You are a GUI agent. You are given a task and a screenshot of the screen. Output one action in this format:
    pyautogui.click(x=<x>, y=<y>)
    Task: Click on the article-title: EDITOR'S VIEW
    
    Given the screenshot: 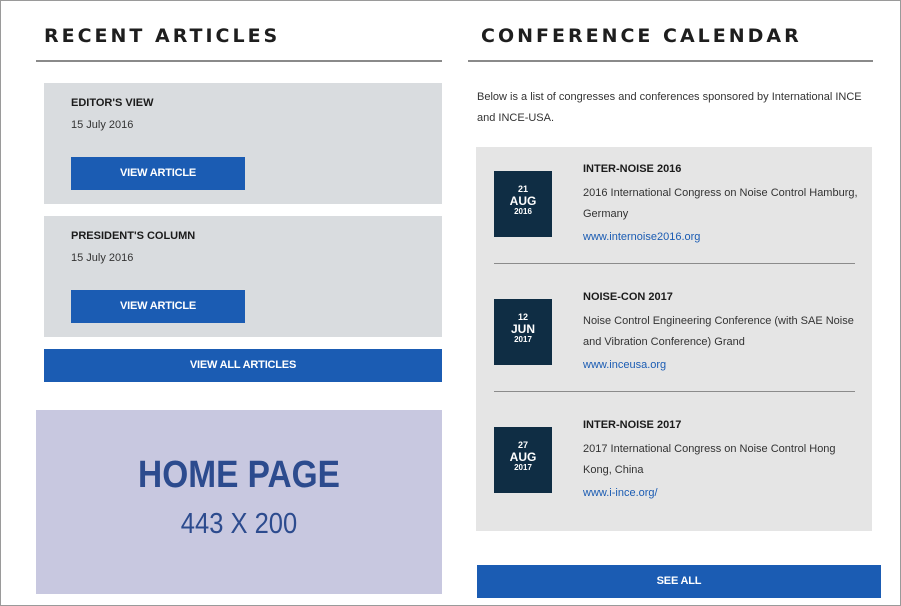 What is the action you would take?
    pyautogui.click(x=112, y=103)
    